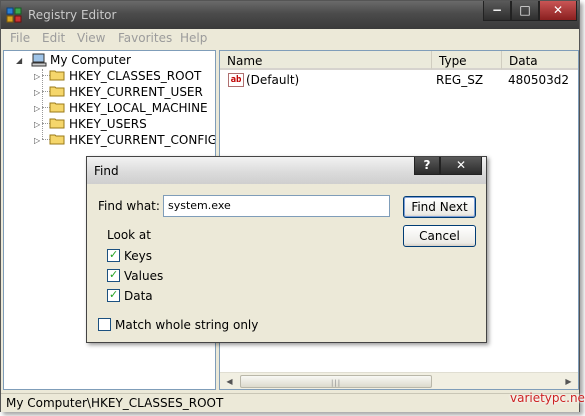  I want to click on look-at-label: Look at, so click(129, 235).